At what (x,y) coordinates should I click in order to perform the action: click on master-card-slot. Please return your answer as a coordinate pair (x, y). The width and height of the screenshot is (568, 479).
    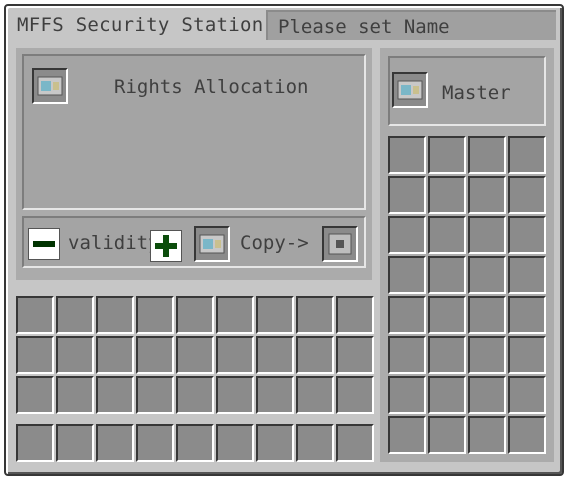
    Looking at the image, I should click on (410, 90).